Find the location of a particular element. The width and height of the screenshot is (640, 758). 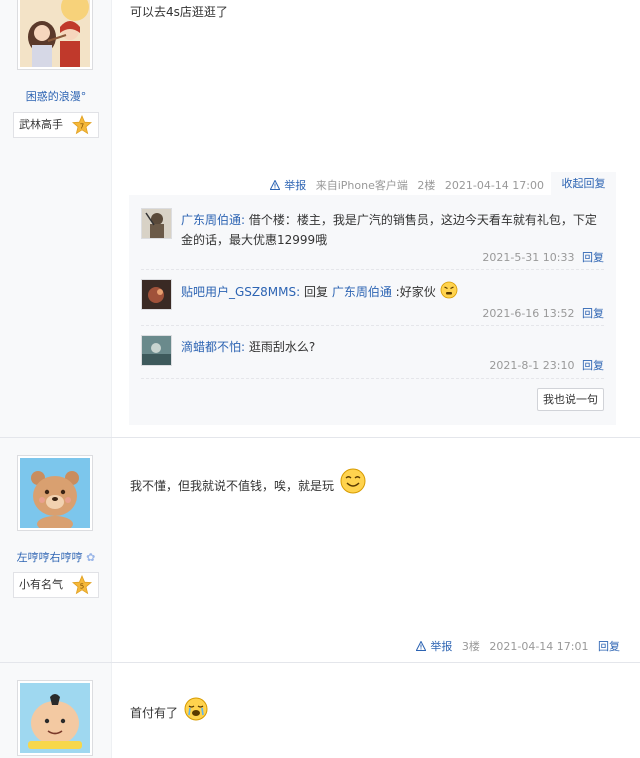

floor-number: 2楼 is located at coordinates (426, 185).